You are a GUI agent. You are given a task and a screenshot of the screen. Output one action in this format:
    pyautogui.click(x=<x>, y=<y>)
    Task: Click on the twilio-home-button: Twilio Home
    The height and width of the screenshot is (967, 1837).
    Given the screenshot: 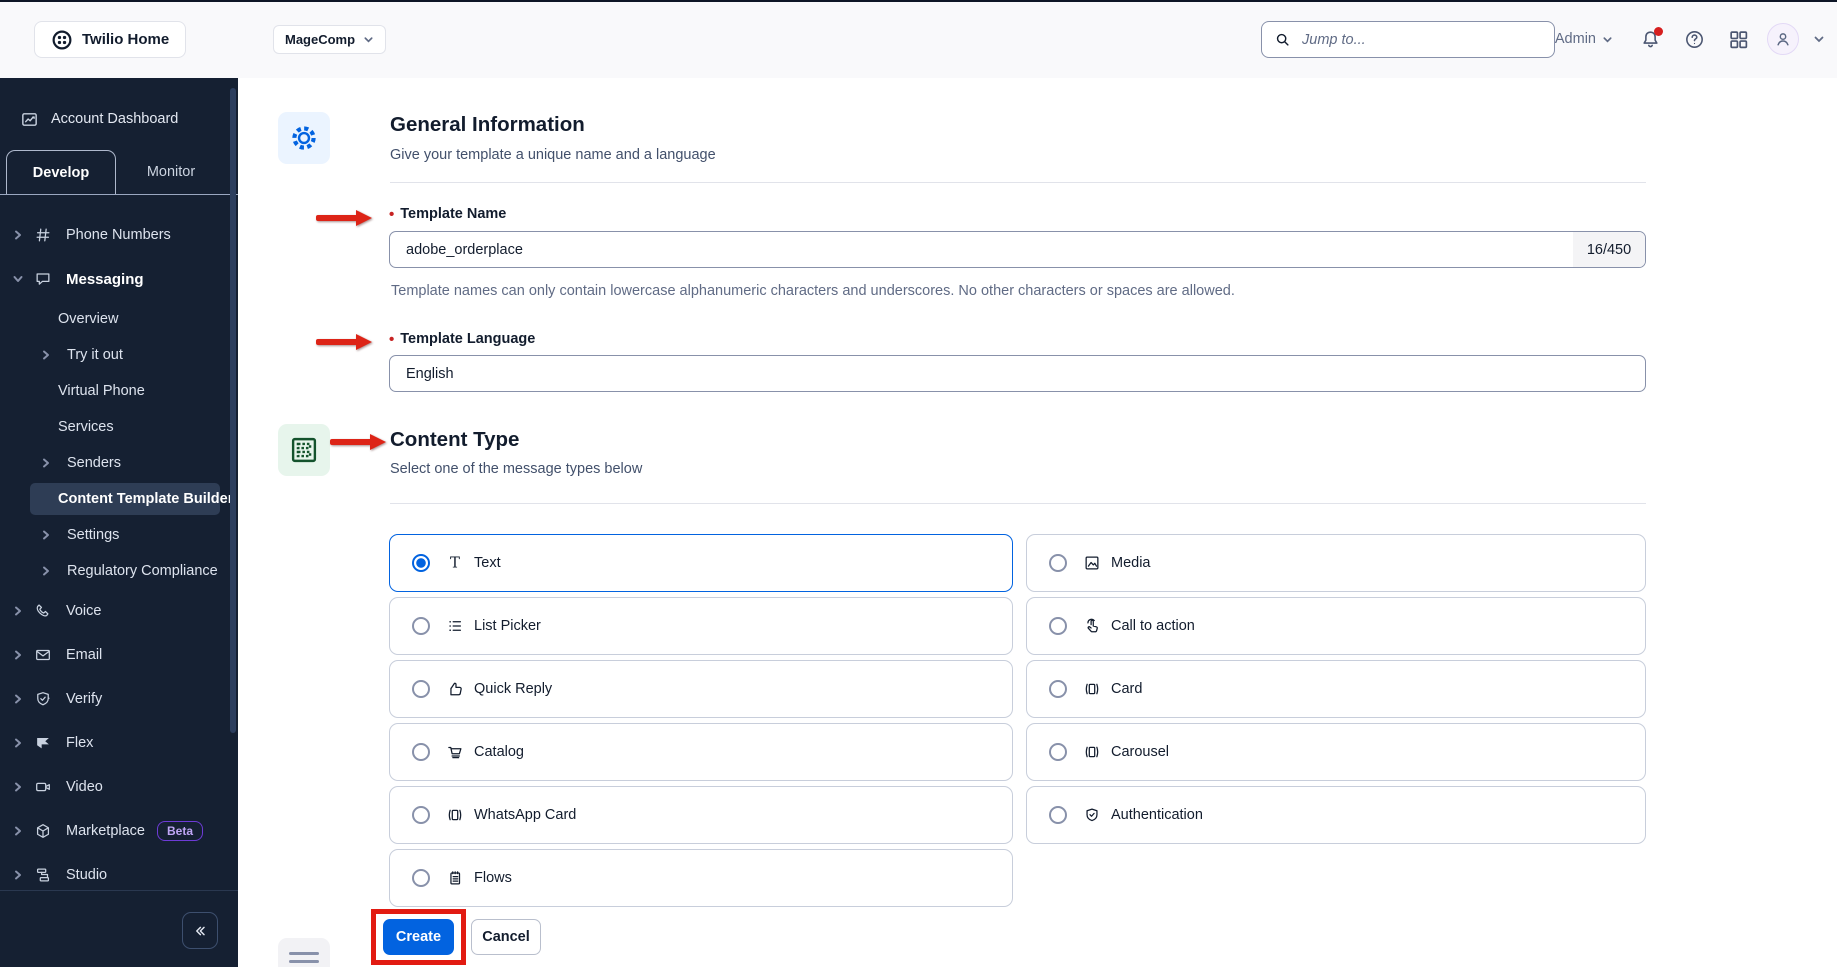 What is the action you would take?
    pyautogui.click(x=110, y=39)
    